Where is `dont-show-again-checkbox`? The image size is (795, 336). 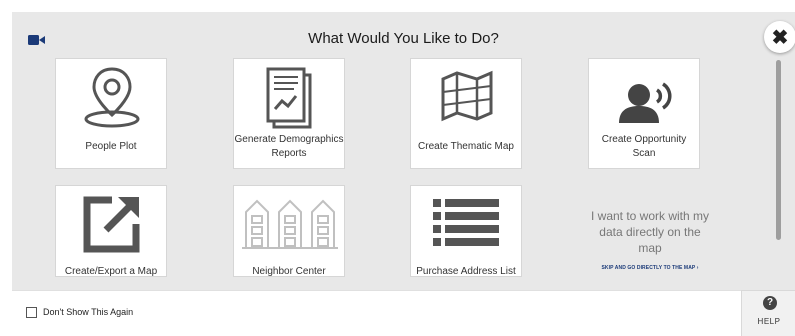
dont-show-again-checkbox is located at coordinates (31, 312).